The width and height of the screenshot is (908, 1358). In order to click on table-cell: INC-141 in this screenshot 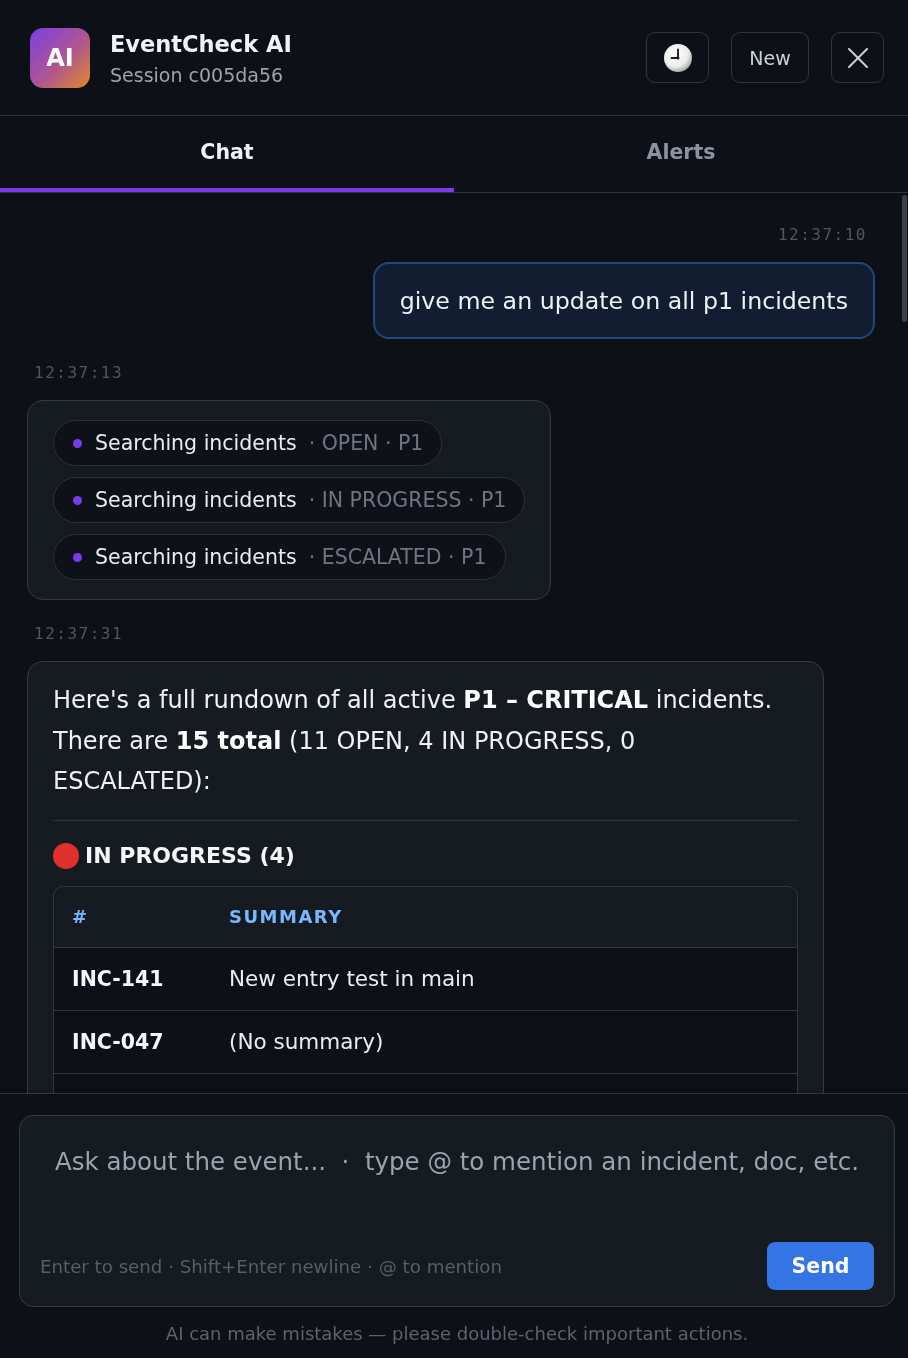, I will do `click(118, 978)`.